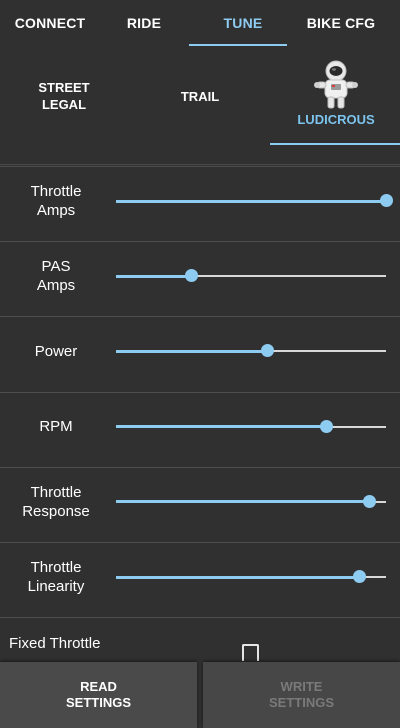 The width and height of the screenshot is (400, 728). I want to click on tab-bike-cfg-label: BIKE CFG, so click(341, 23).